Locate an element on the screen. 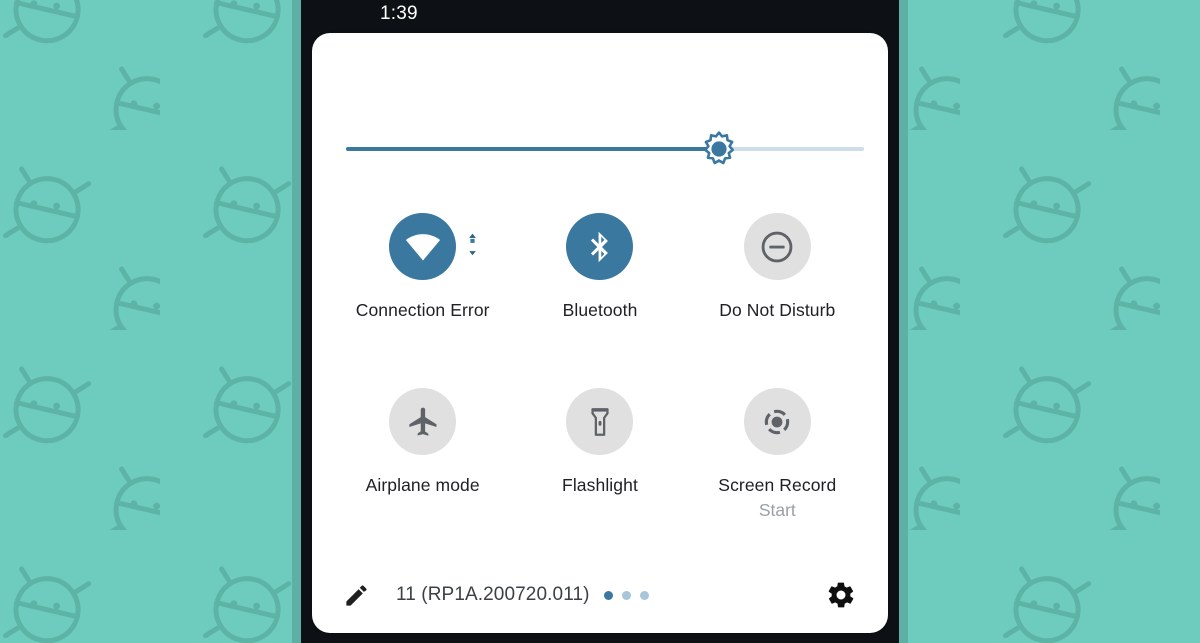 The width and height of the screenshot is (1200, 643). do-not-disturb-icon is located at coordinates (777, 246).